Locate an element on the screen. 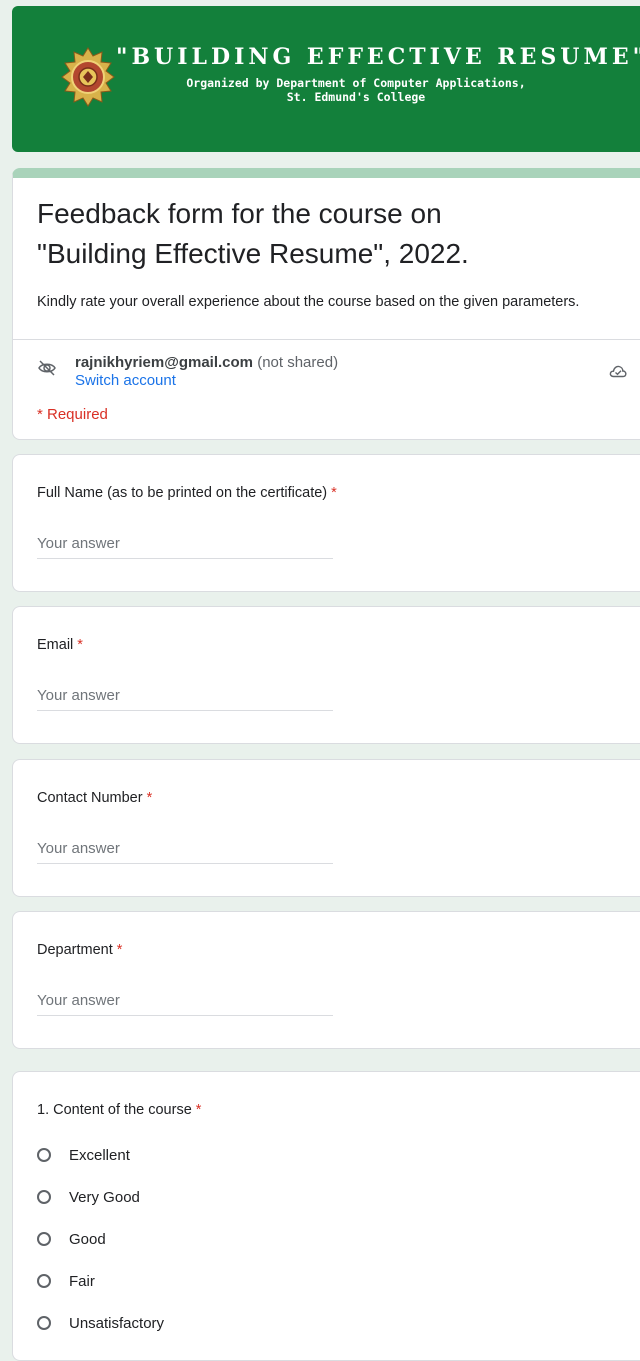 Image resolution: width=640 pixels, height=1361 pixels. radio-option-label: Excellent is located at coordinates (99, 1155).